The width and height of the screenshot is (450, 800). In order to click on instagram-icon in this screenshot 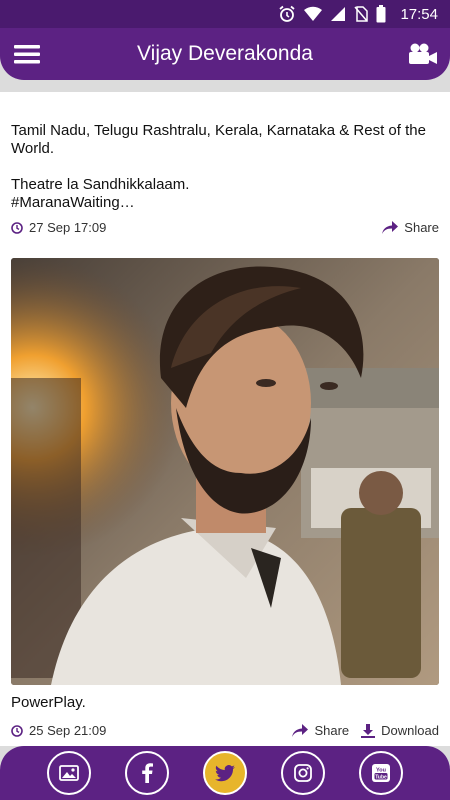, I will do `click(303, 773)`.